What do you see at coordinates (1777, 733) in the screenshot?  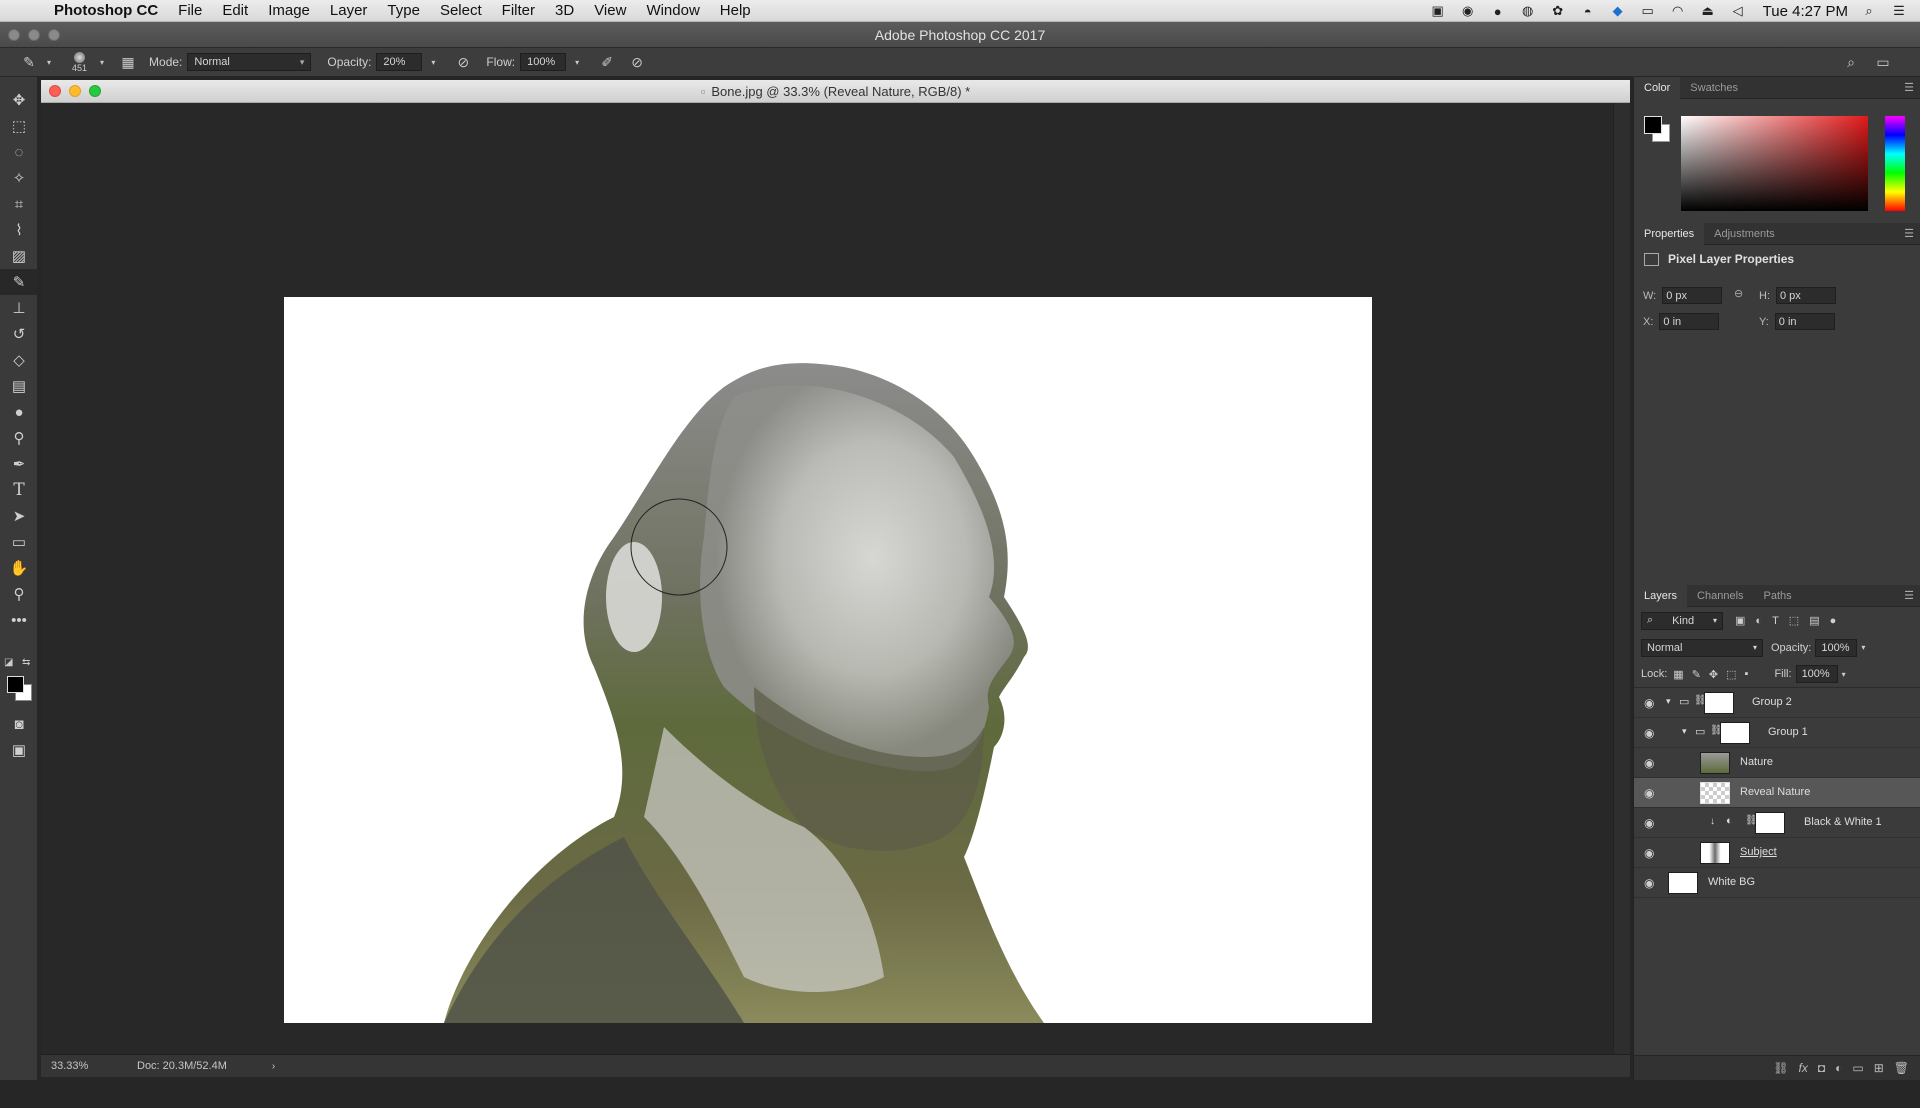 I see `layer-row-group-1: ◉ ▾ ▭ ⛓ Group 1` at bounding box center [1777, 733].